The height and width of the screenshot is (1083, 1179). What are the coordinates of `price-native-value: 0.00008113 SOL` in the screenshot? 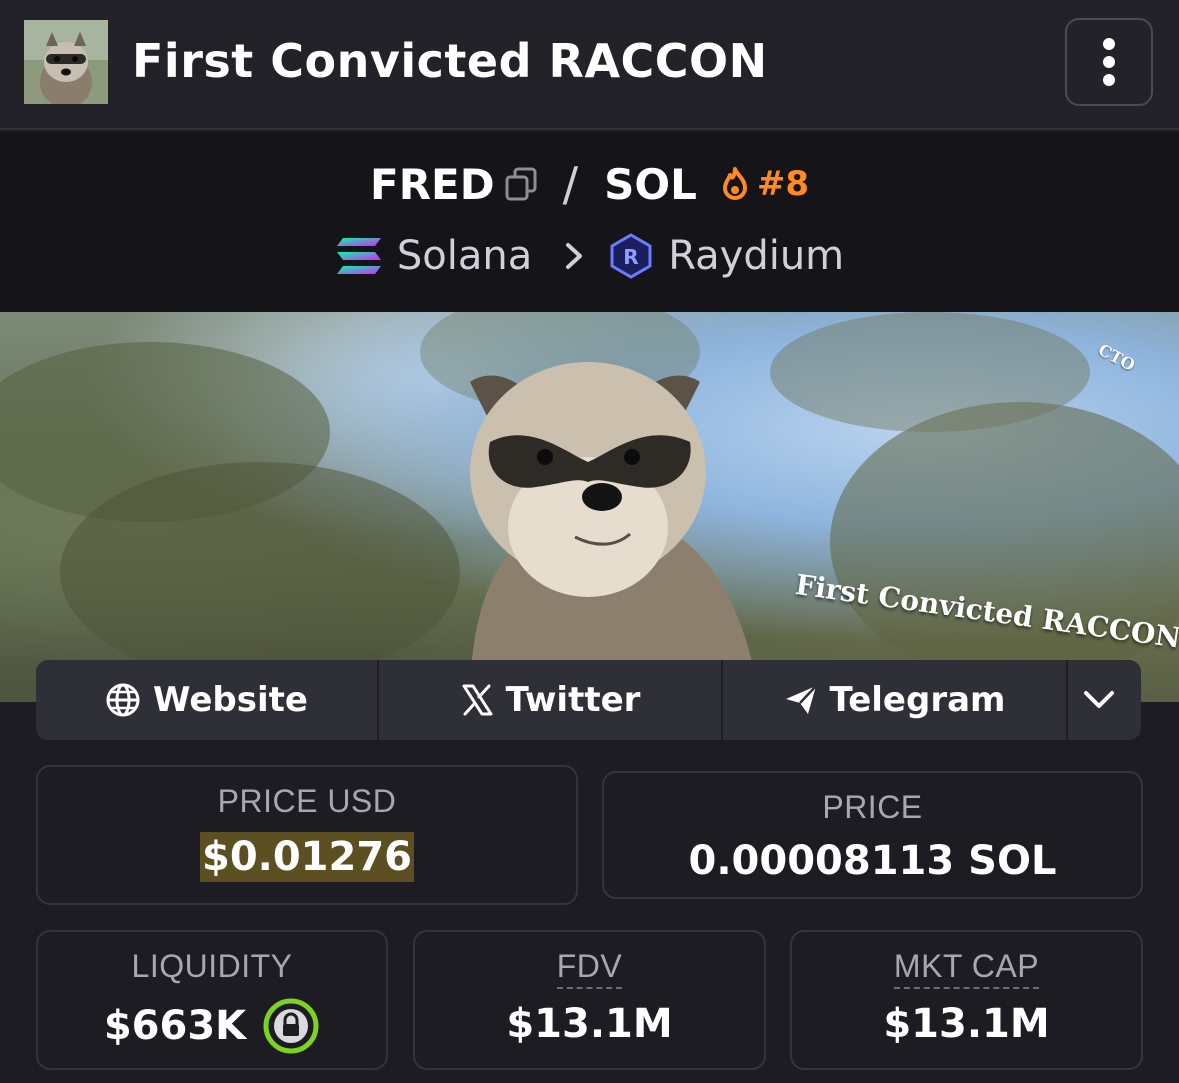 It's located at (872, 861).